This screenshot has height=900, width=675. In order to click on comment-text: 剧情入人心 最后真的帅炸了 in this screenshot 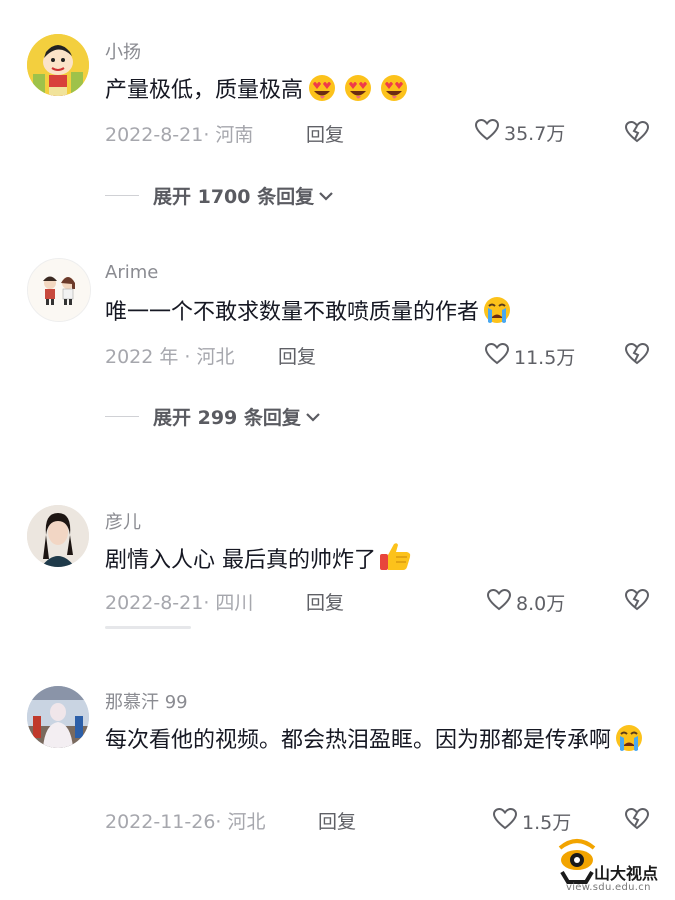, I will do `click(377, 562)`.